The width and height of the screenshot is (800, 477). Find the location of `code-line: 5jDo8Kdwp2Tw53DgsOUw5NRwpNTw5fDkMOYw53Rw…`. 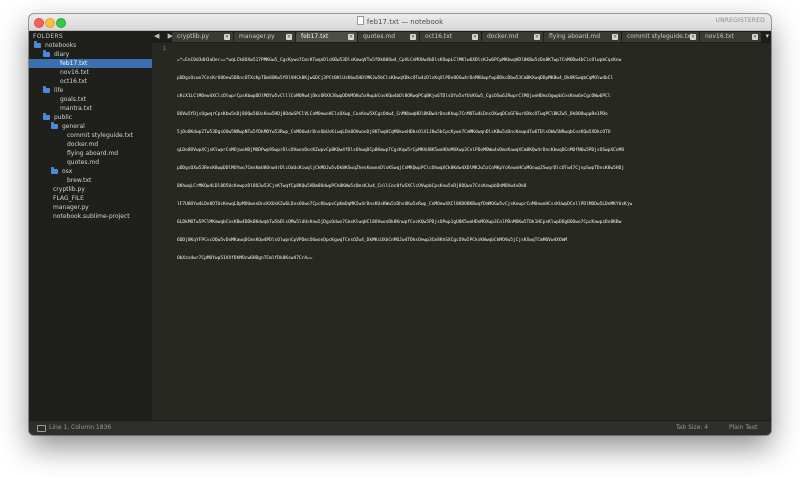

code-line: 5jDo8Kdwp2Tw53DgsOUw5NRwpNTw5fDkMOYw53Rw… is located at coordinates (394, 132).